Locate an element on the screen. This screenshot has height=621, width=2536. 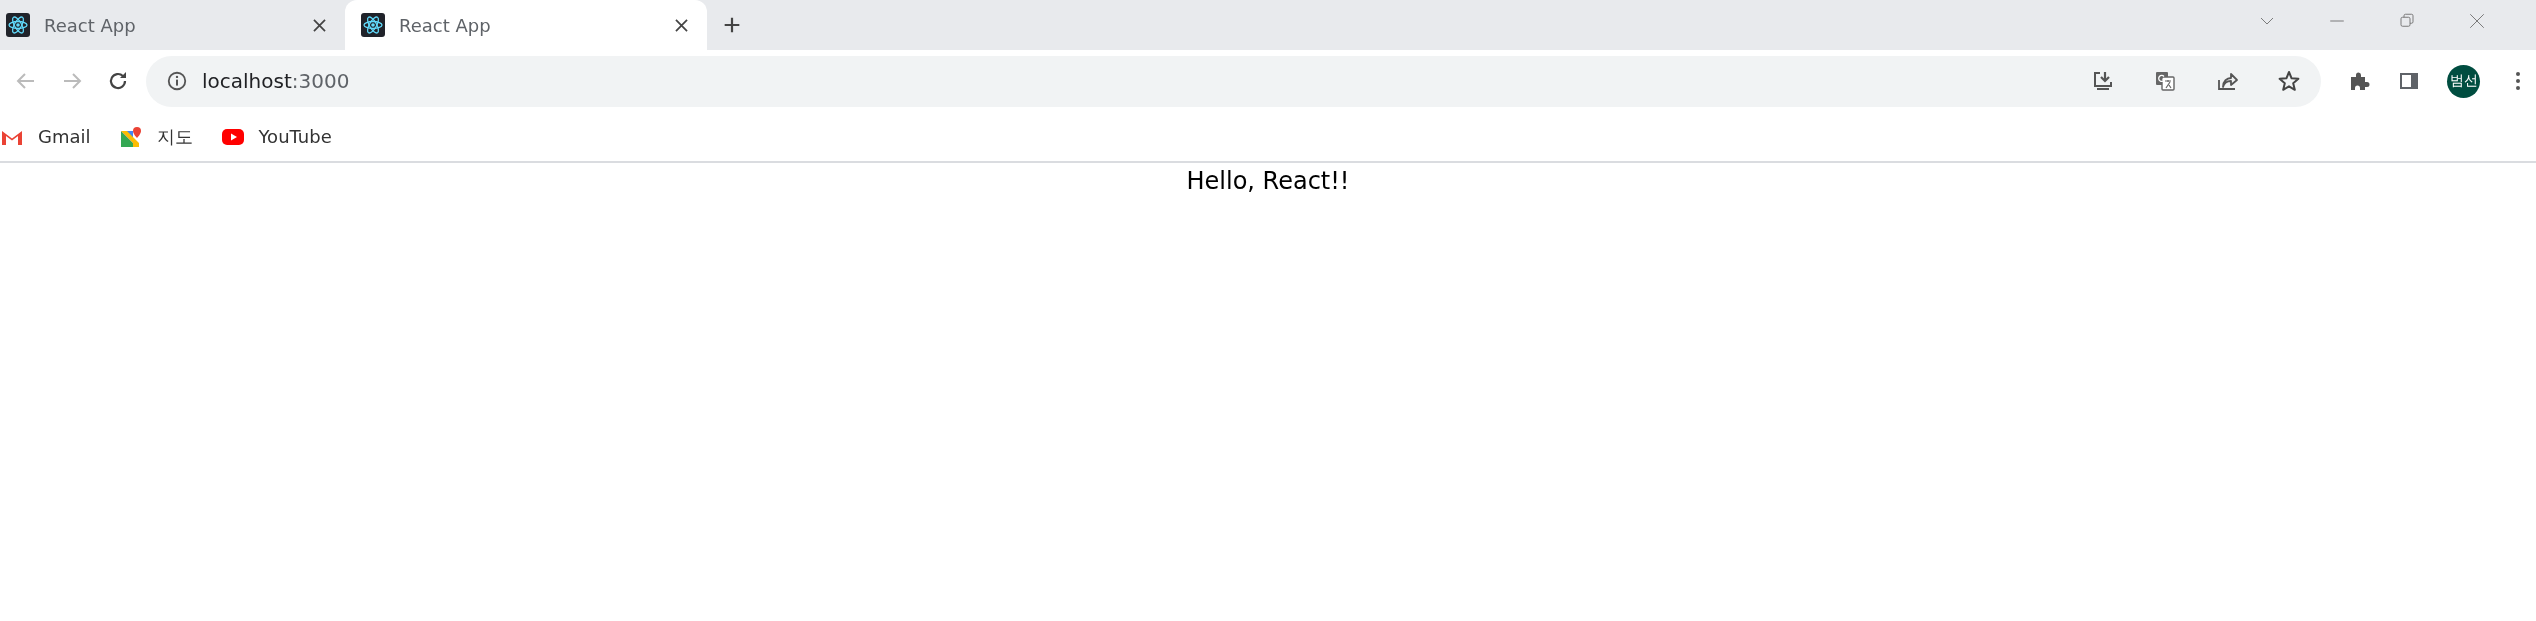
map-pin-icon is located at coordinates (130, 136).